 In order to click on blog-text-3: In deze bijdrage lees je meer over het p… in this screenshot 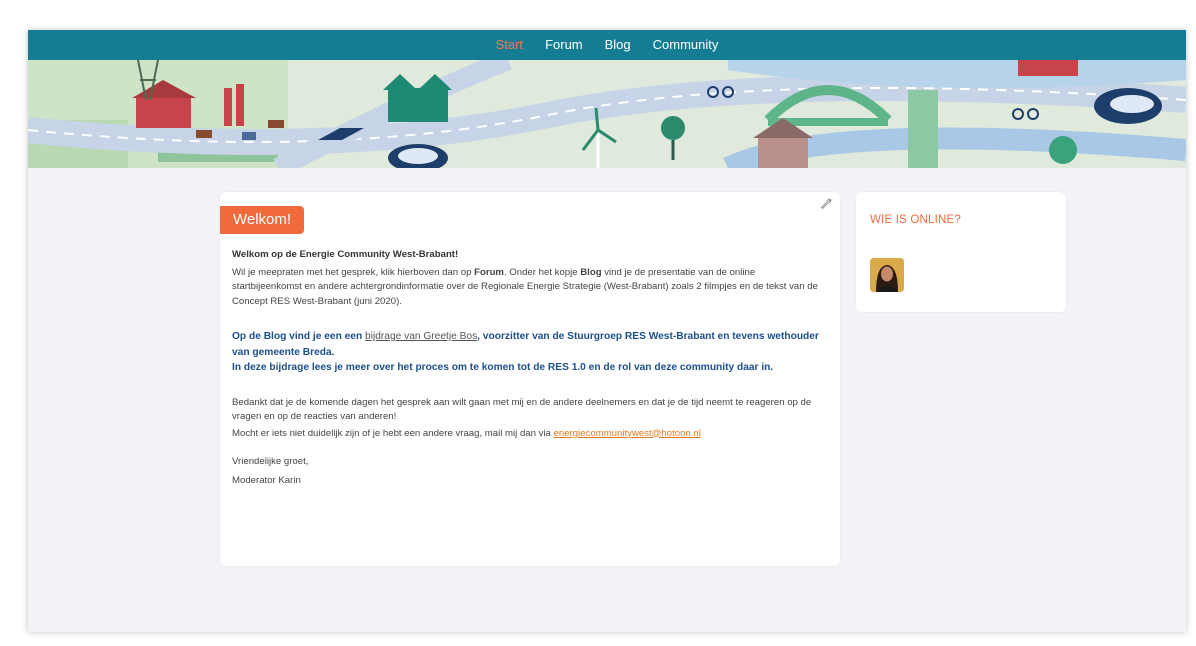, I will do `click(503, 367)`.